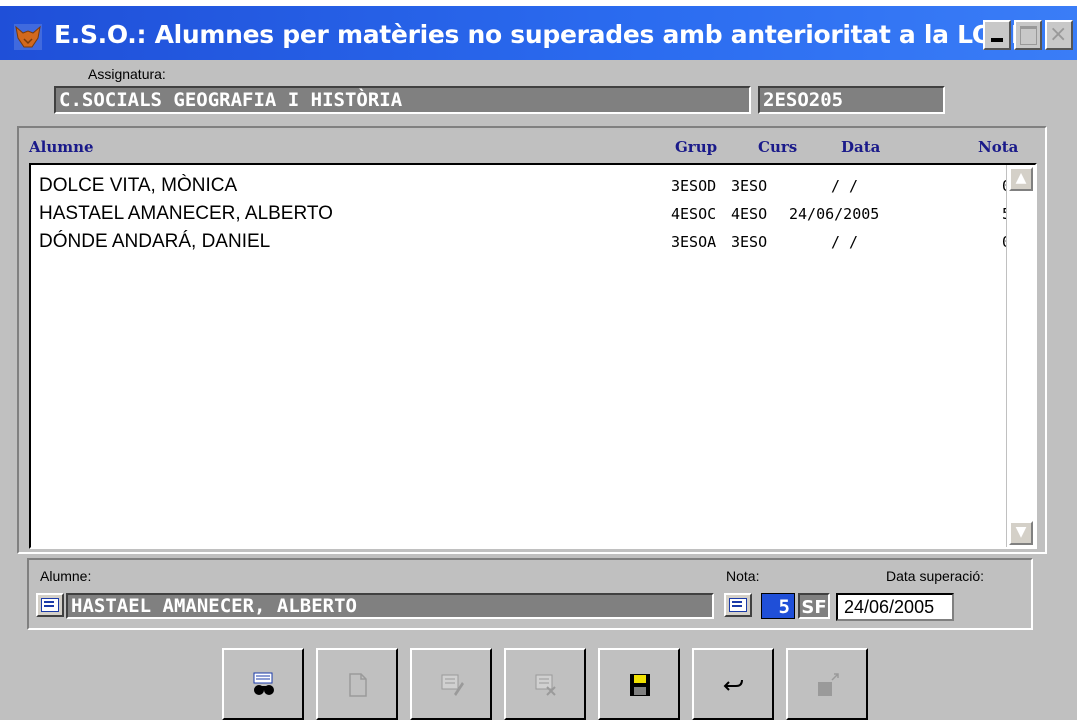  I want to click on scroll-down-button: ▼, so click(1021, 533).